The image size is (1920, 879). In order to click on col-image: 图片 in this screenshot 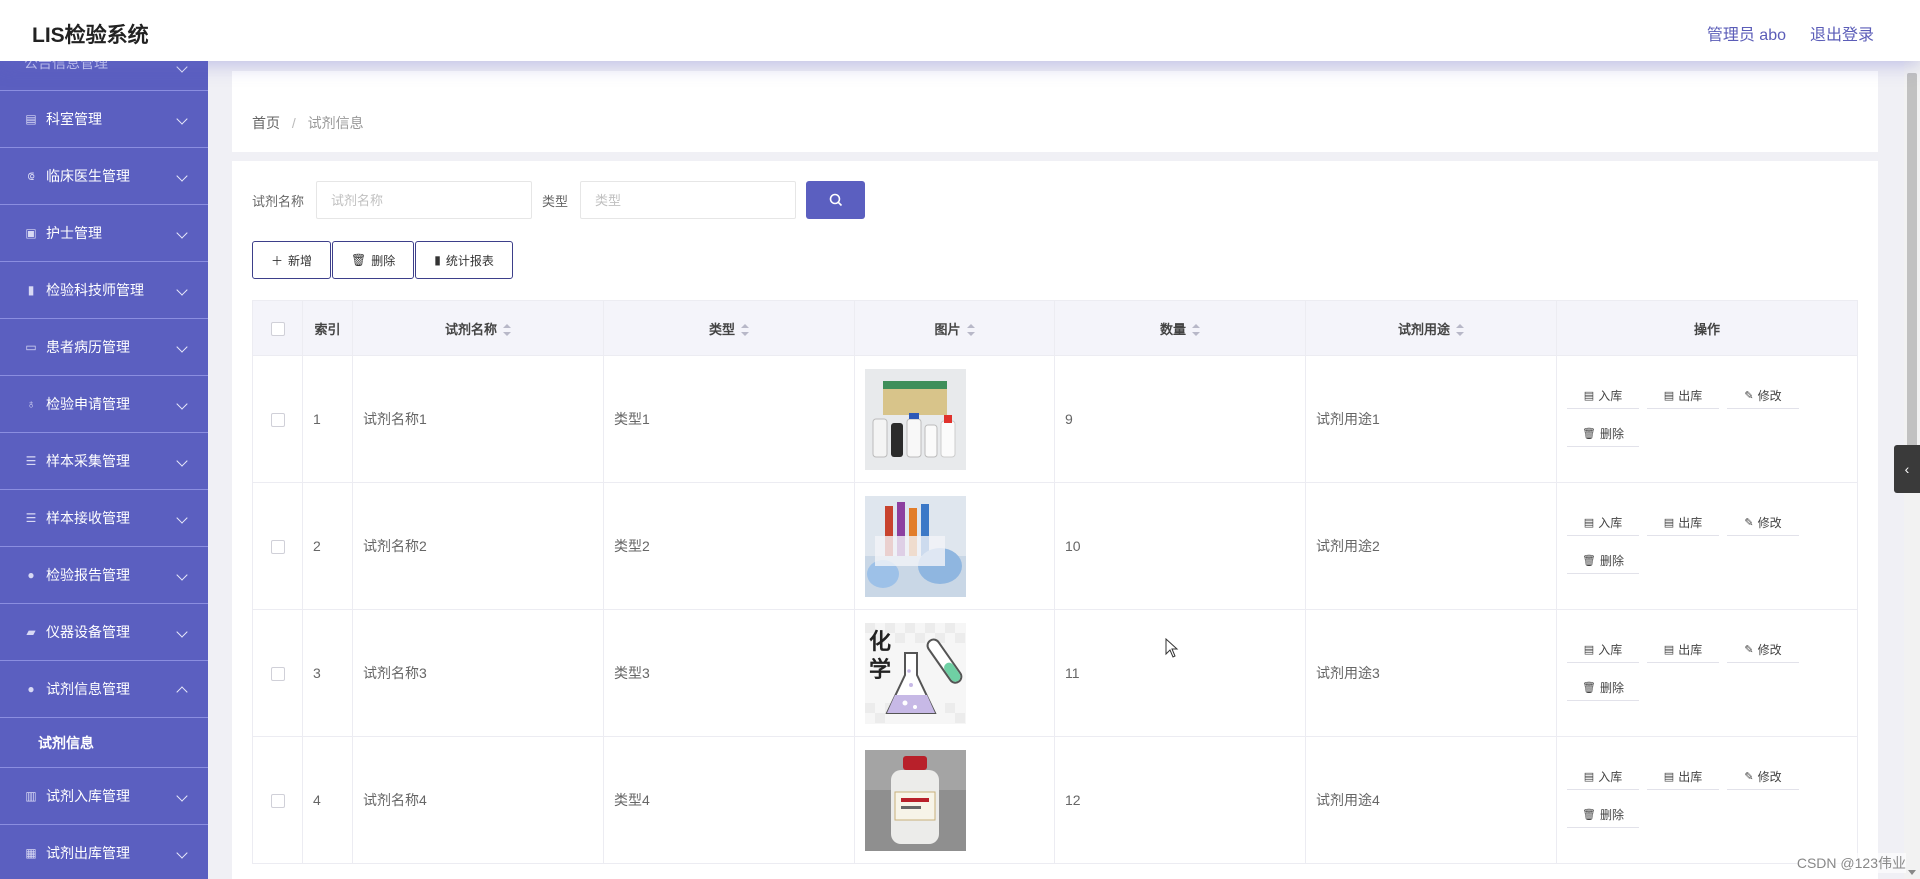, I will do `click(954, 328)`.